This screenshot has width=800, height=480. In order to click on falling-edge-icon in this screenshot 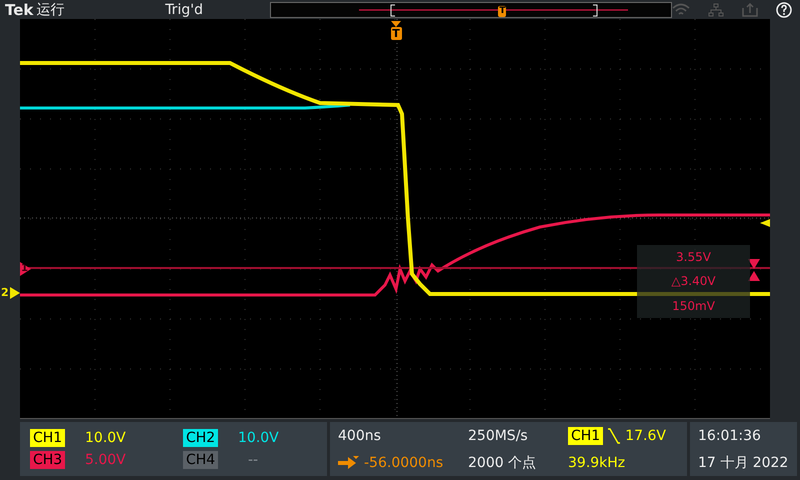, I will do `click(614, 436)`.